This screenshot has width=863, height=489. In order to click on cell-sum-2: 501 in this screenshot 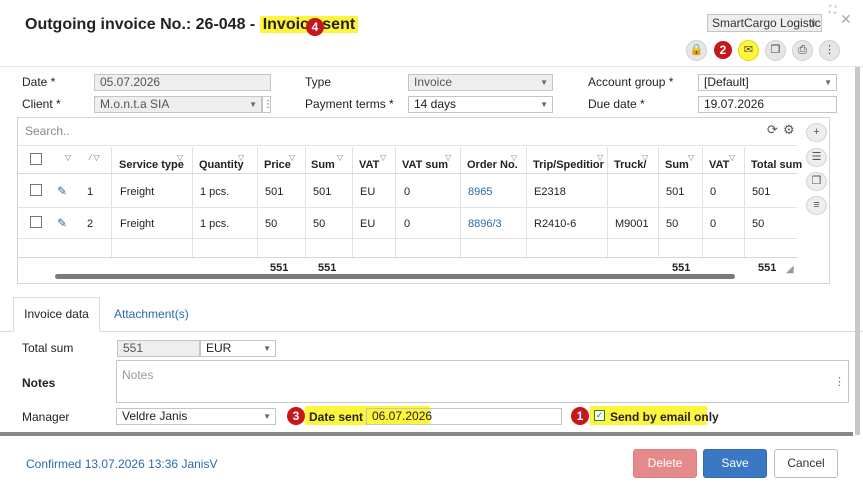, I will do `click(675, 192)`.